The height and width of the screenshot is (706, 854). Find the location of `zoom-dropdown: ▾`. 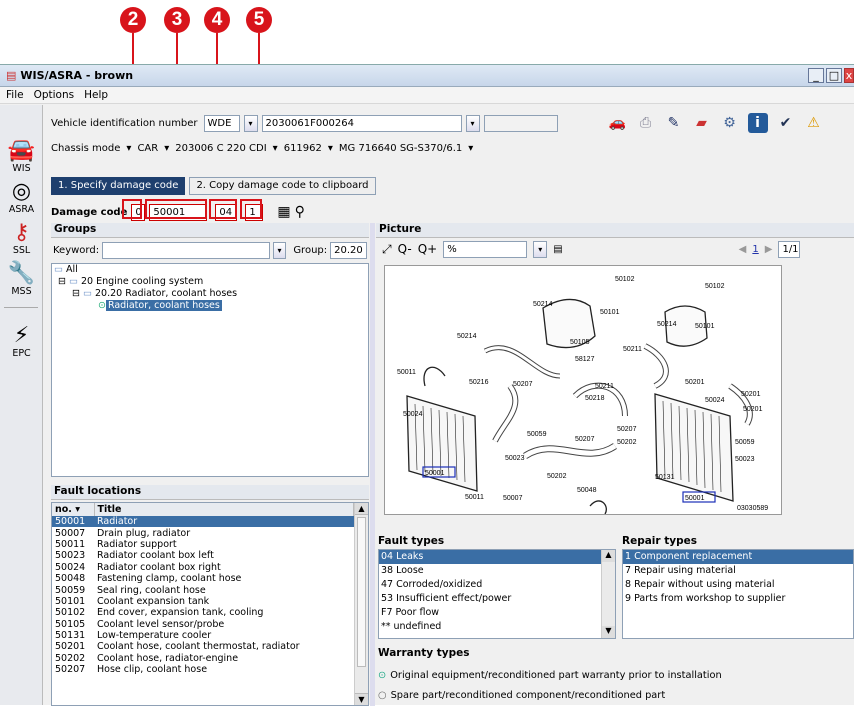

zoom-dropdown: ▾ is located at coordinates (540, 249).